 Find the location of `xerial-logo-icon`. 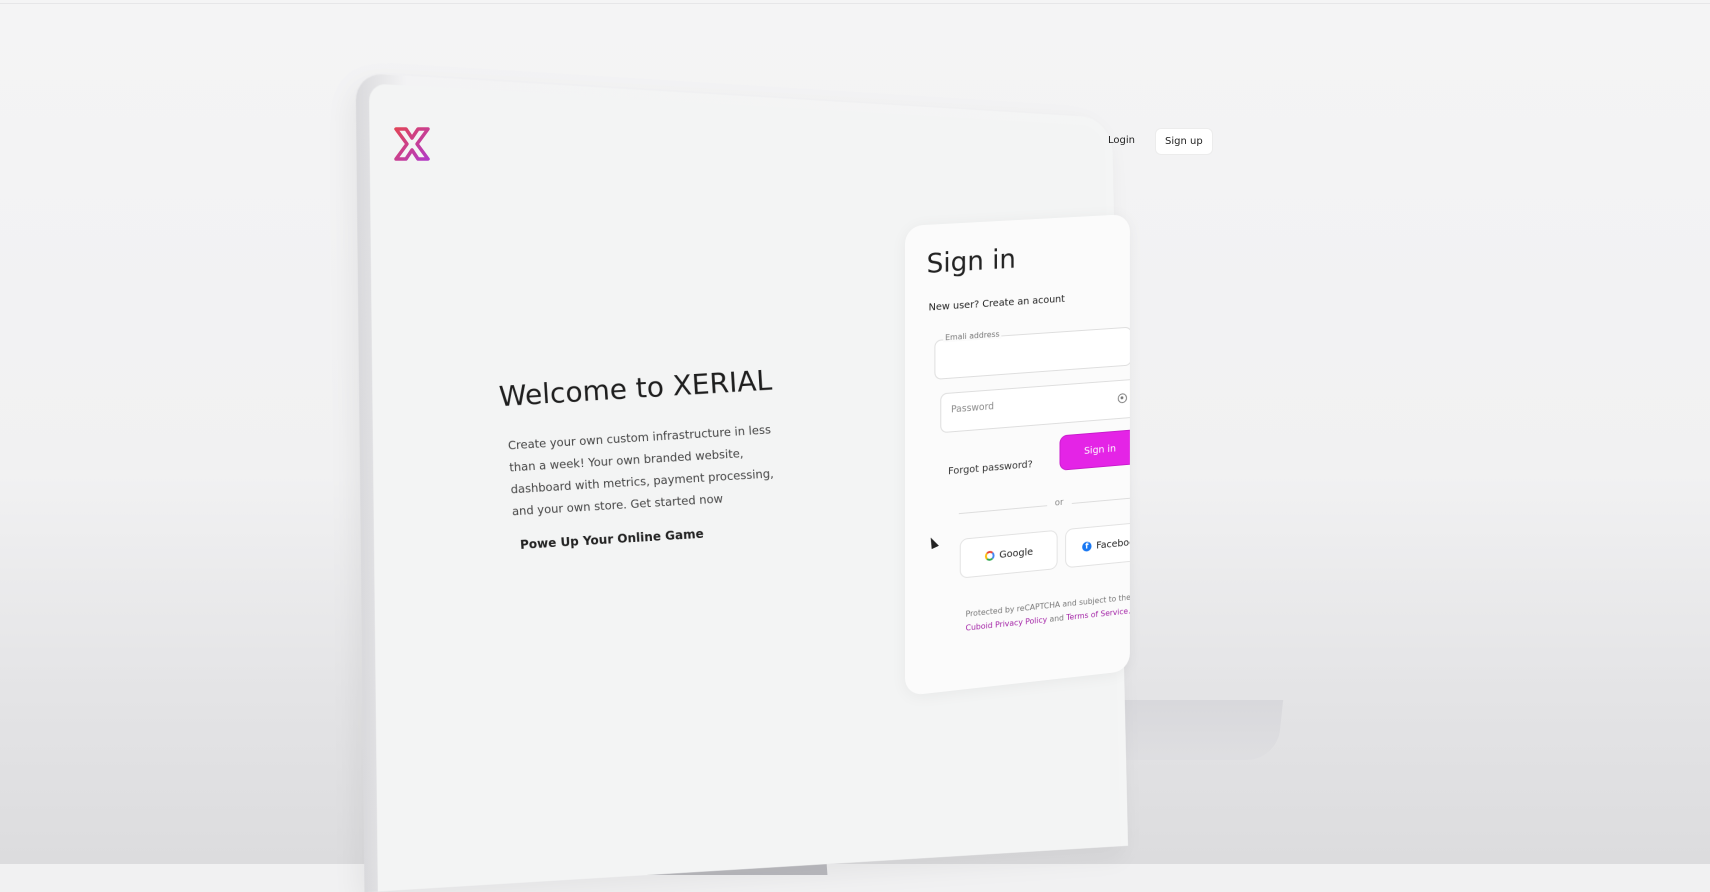

xerial-logo-icon is located at coordinates (412, 144).